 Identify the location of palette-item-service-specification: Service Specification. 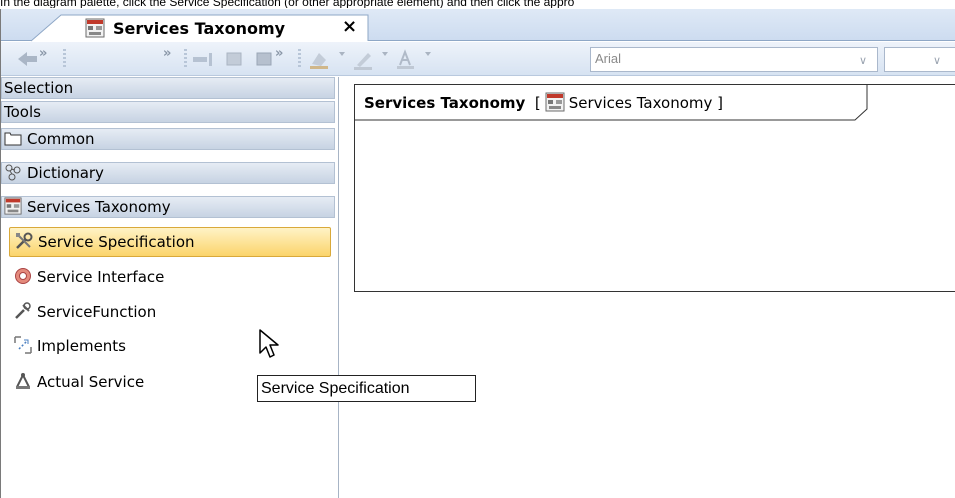
(170, 242).